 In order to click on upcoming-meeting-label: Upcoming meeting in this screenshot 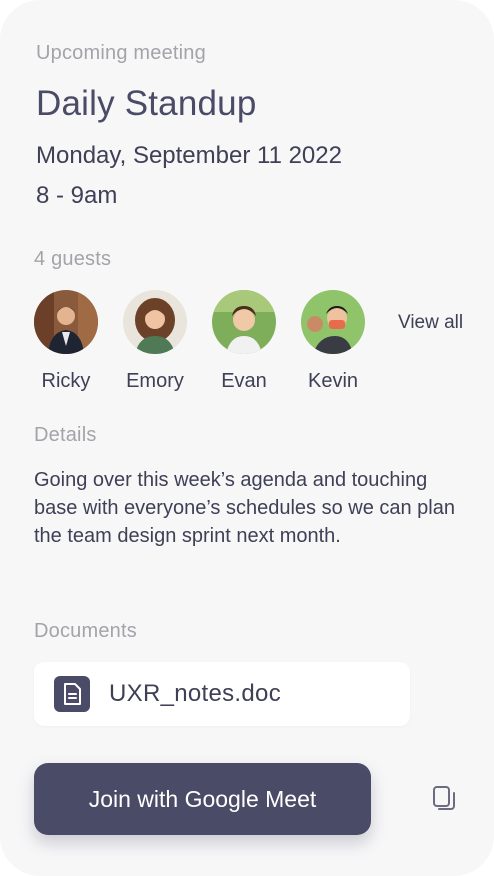, I will do `click(121, 53)`.